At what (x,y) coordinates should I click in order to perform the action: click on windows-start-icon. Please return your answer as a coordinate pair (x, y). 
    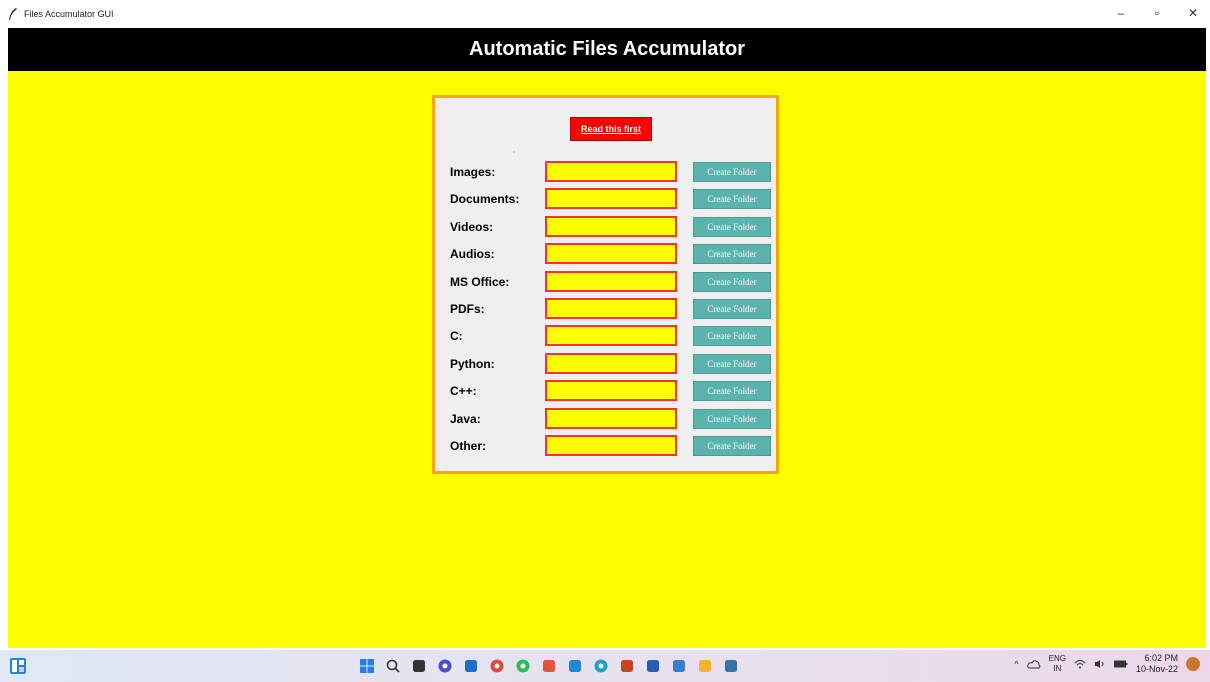
    Looking at the image, I should click on (367, 666).